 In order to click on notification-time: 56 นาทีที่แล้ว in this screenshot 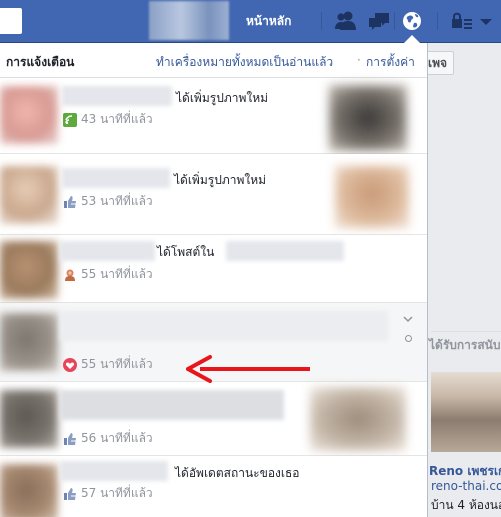, I will do `click(117, 438)`.